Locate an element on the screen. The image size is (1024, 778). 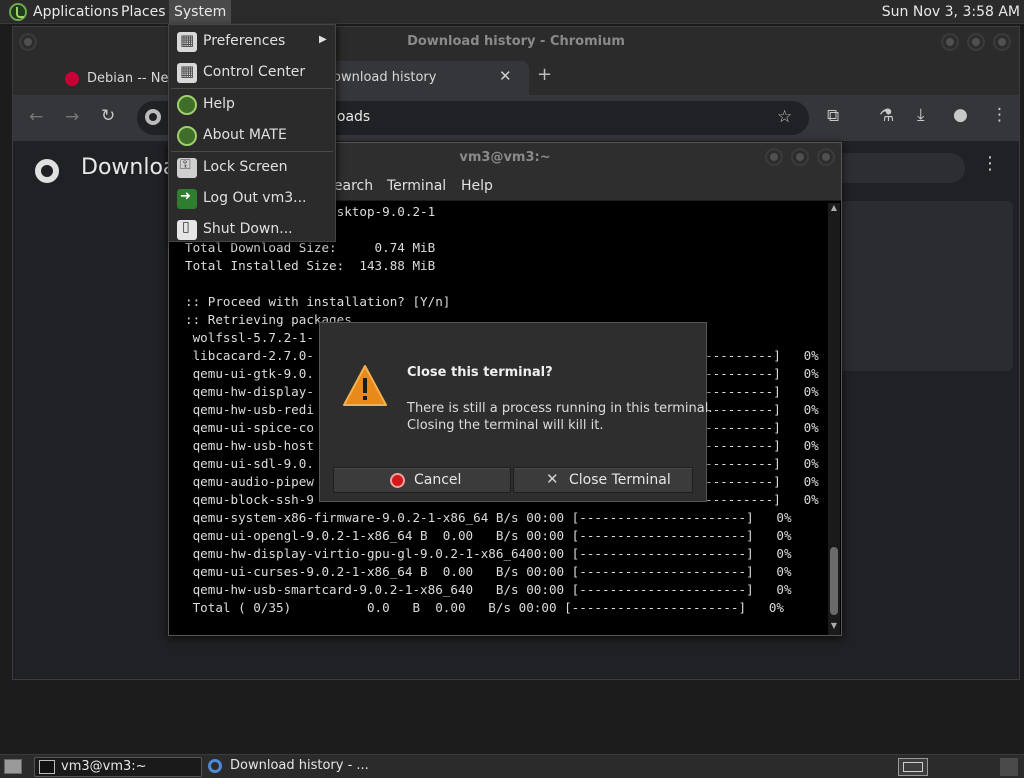
menu-item-label: Help is located at coordinates (219, 104).